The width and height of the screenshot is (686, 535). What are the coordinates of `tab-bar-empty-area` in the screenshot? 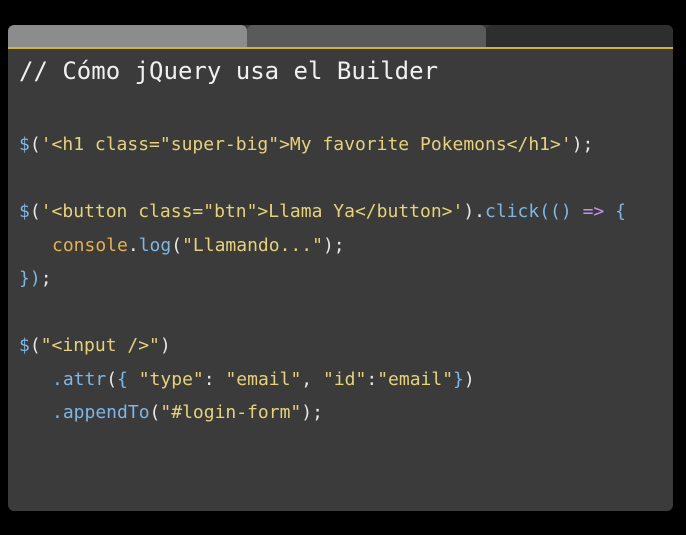 It's located at (579, 36).